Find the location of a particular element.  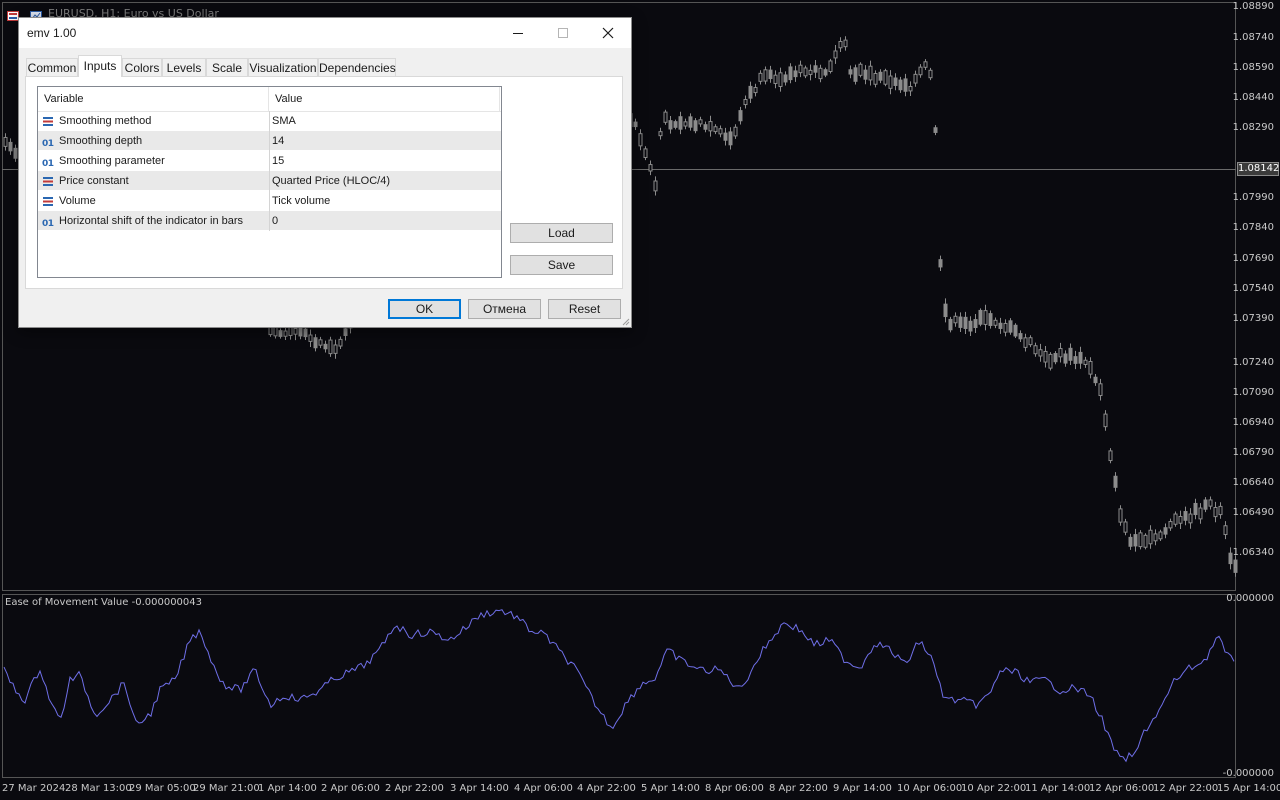

variable-value: Tick volume is located at coordinates (385, 201).